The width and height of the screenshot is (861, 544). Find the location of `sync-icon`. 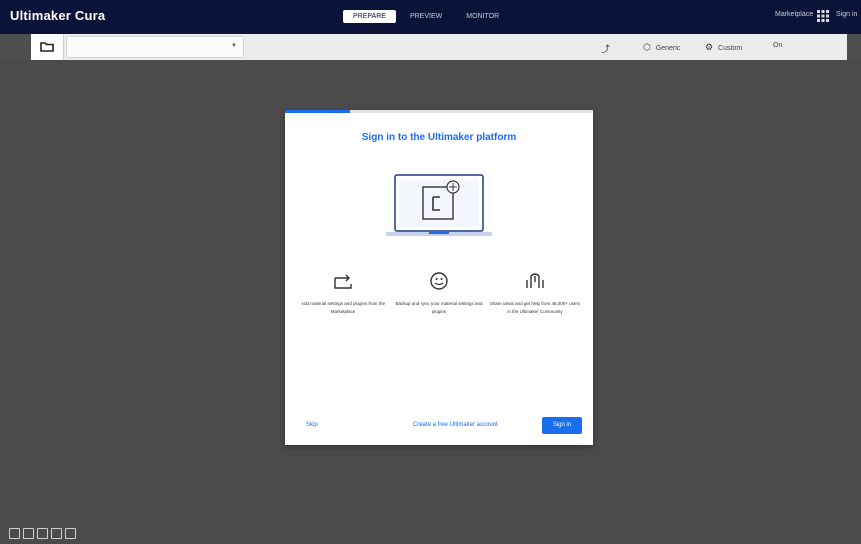

sync-icon is located at coordinates (343, 281).